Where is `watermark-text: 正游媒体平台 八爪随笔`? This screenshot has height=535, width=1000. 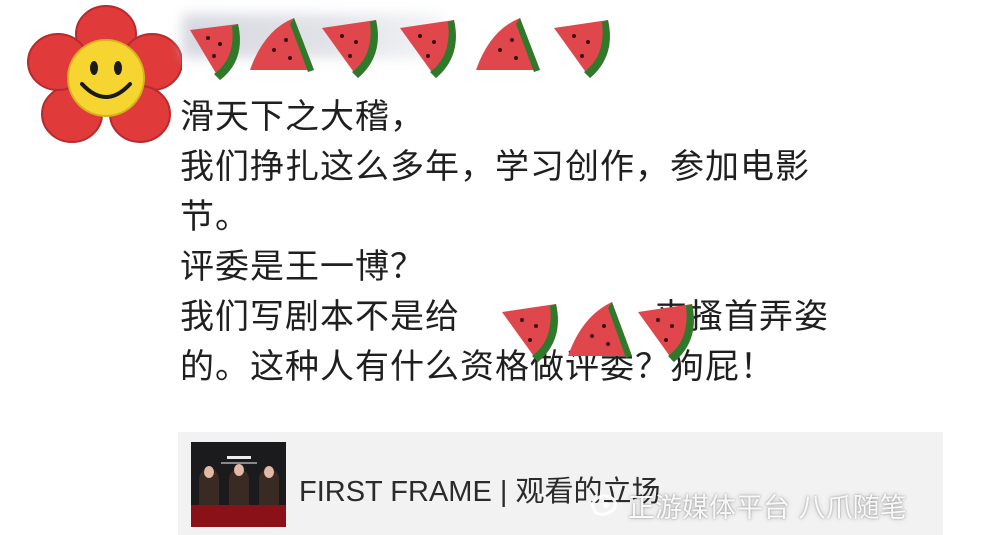
watermark-text: 正游媒体平台 八爪随笔 is located at coordinates (767, 508).